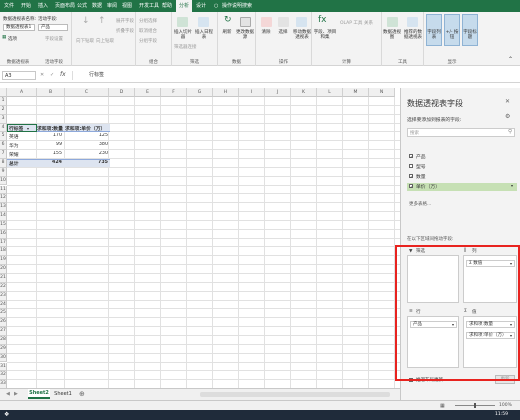 The image size is (520, 420). Describe the element at coordinates (411, 166) in the screenshot. I see `field-checkbox` at that location.